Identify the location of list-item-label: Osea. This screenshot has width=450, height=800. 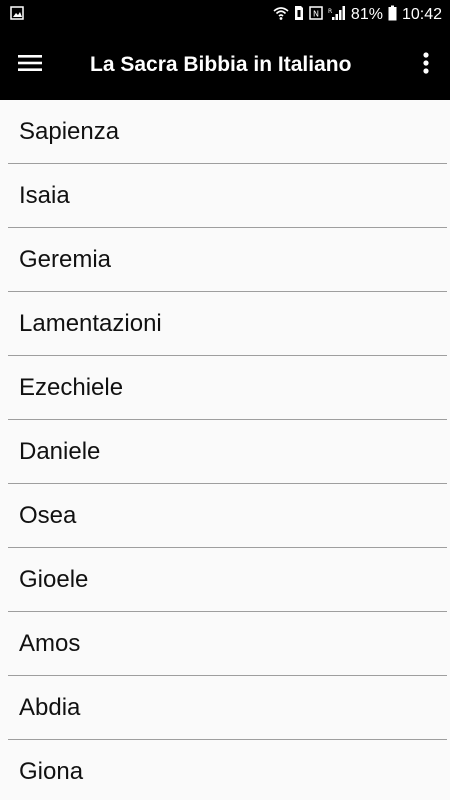
(48, 515).